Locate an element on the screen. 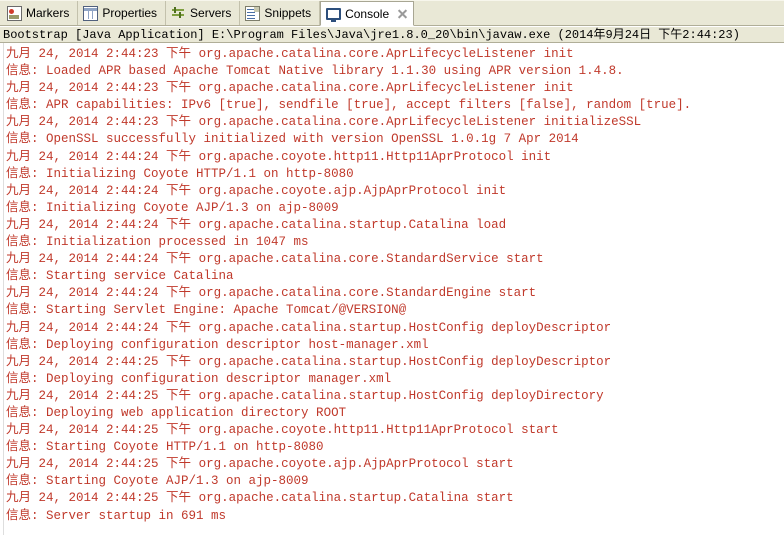 The height and width of the screenshot is (535, 784). tab-servers: Servers is located at coordinates (203, 13).